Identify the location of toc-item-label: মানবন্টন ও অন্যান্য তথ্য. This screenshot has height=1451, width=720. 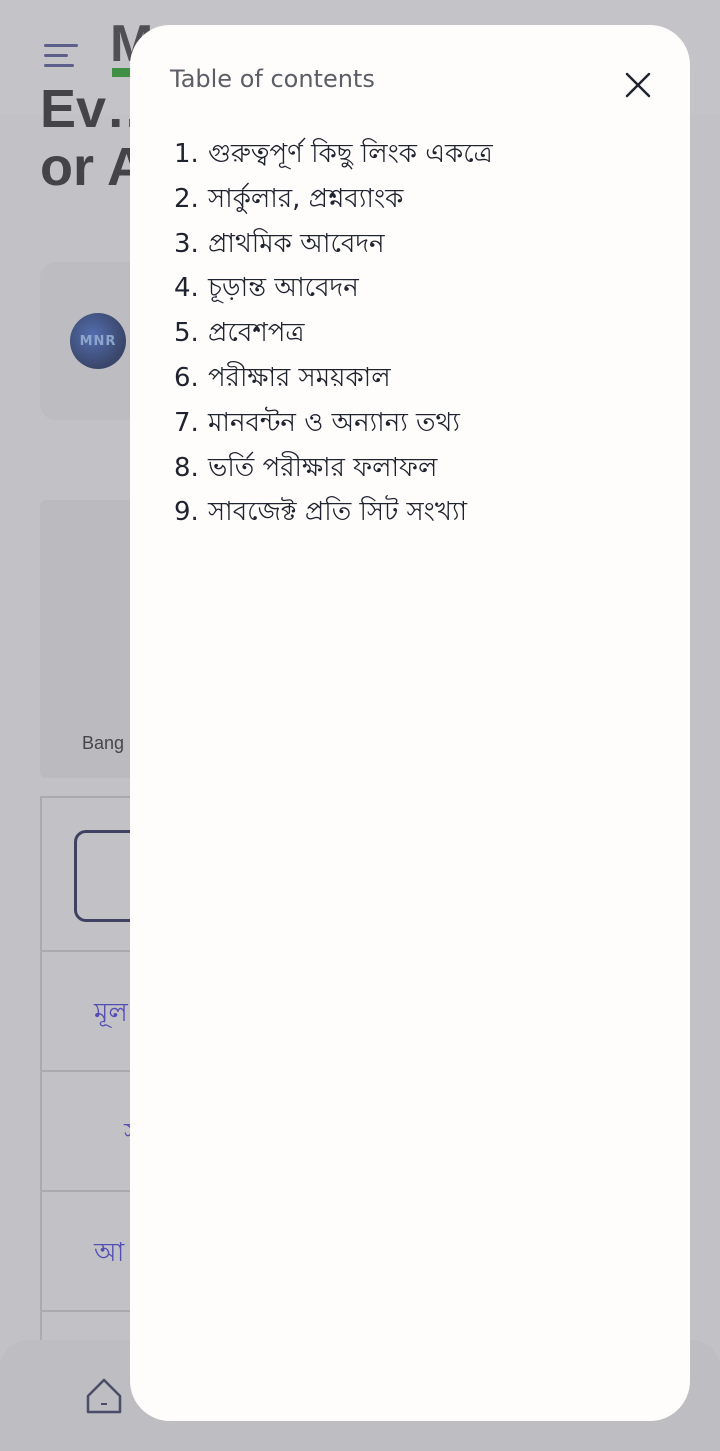
(334, 422).